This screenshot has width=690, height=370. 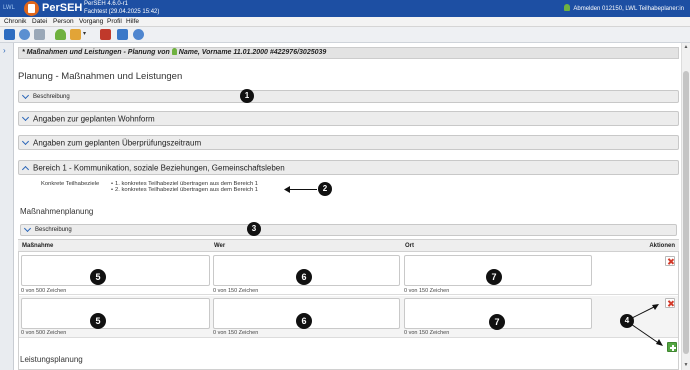 What do you see at coordinates (91, 22) in the screenshot?
I see `menu-vorgang: Vorgang` at bounding box center [91, 22].